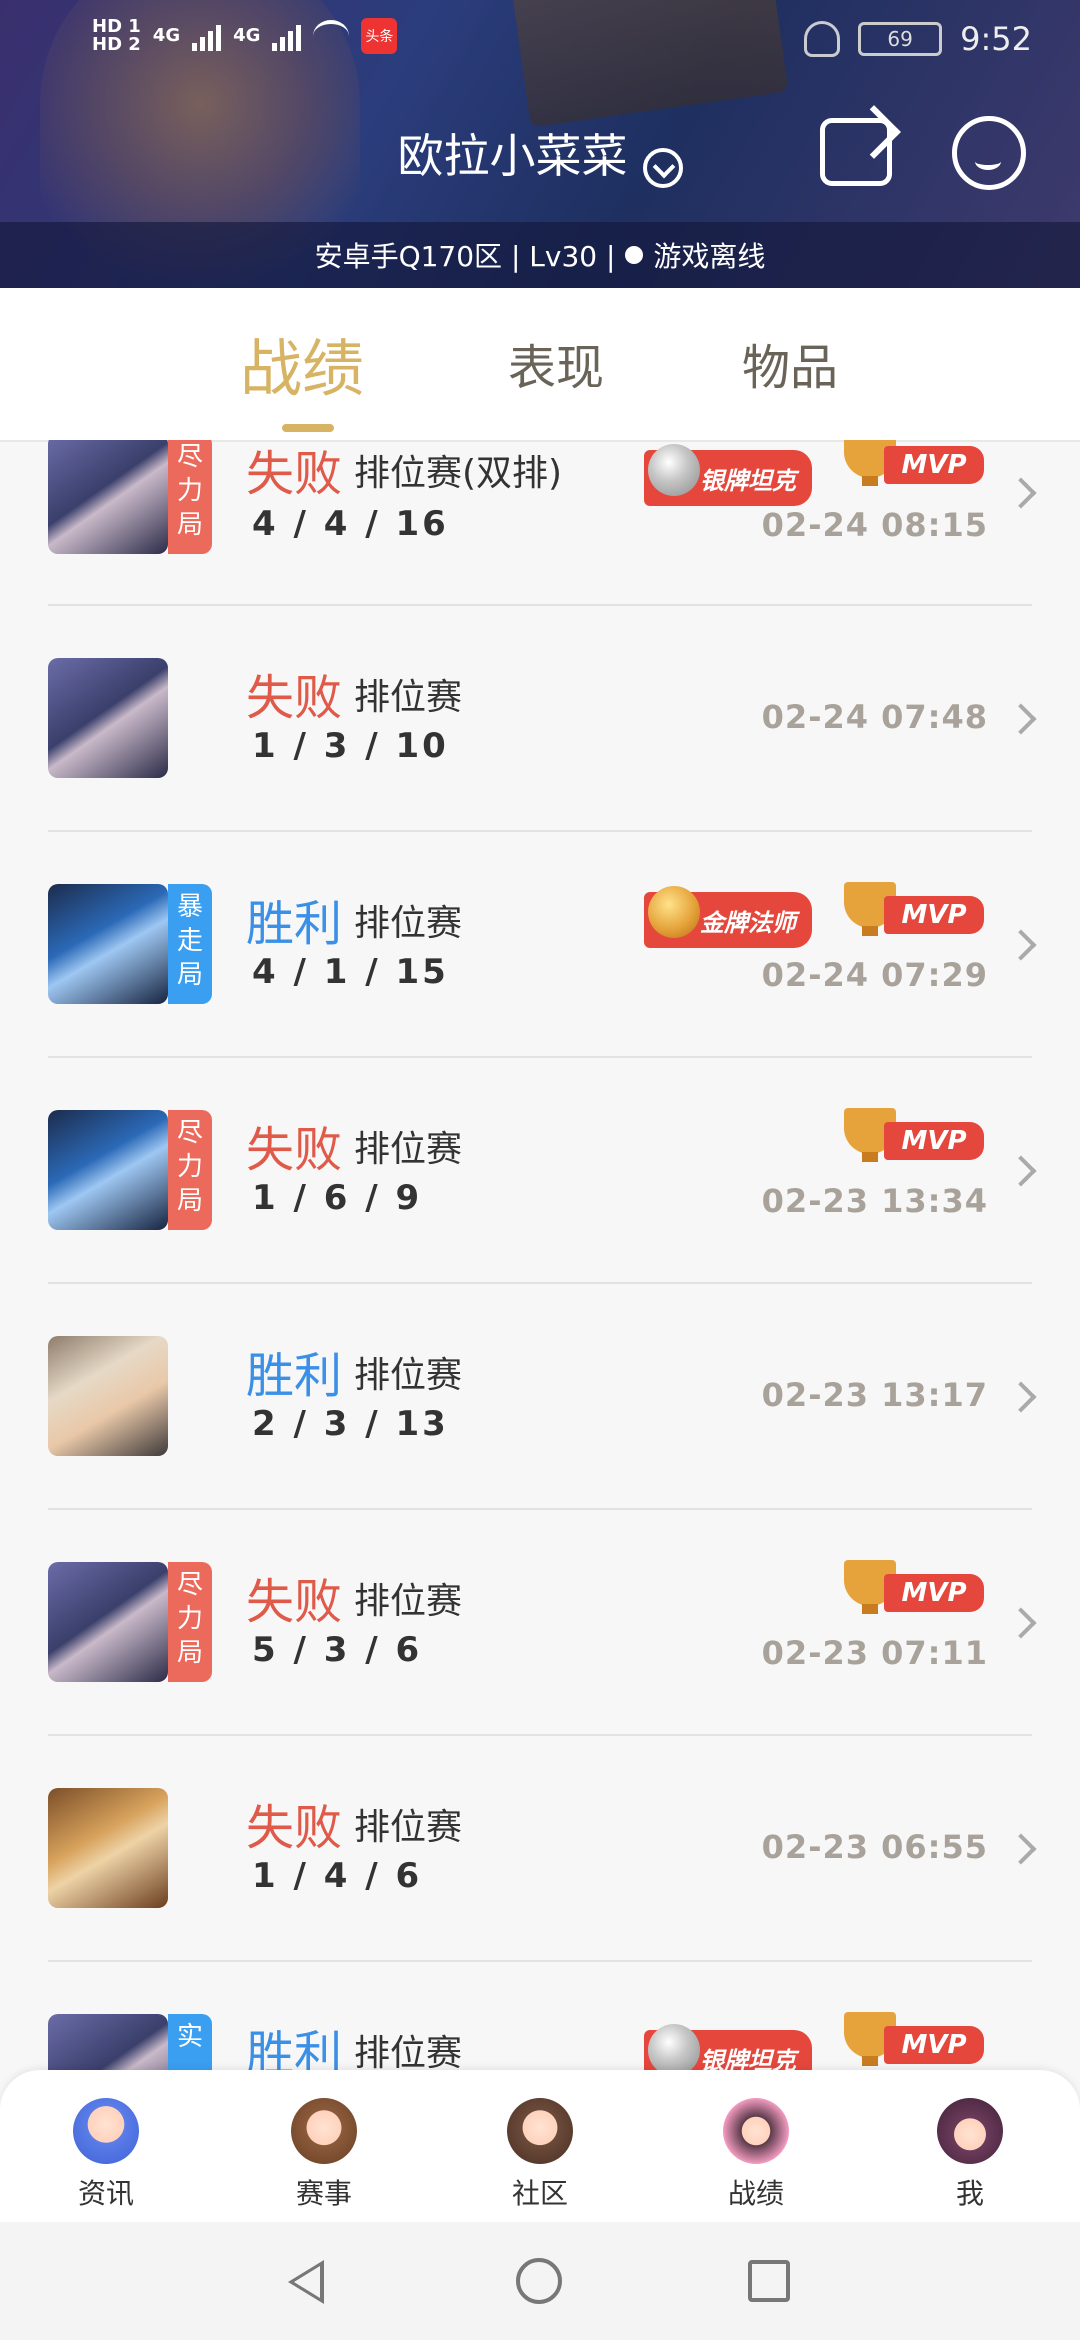 This screenshot has width=1080, height=2340. Describe the element at coordinates (540, 2016) in the screenshot. I see `match-row: 实 胜利 排位赛 银牌坦克 MVP` at that location.